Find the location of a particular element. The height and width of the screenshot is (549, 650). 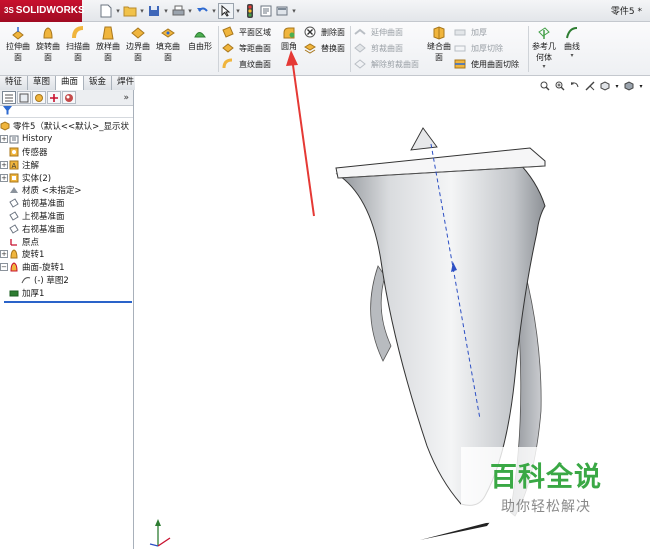

freeform-label: 自由形 is located at coordinates (200, 46).